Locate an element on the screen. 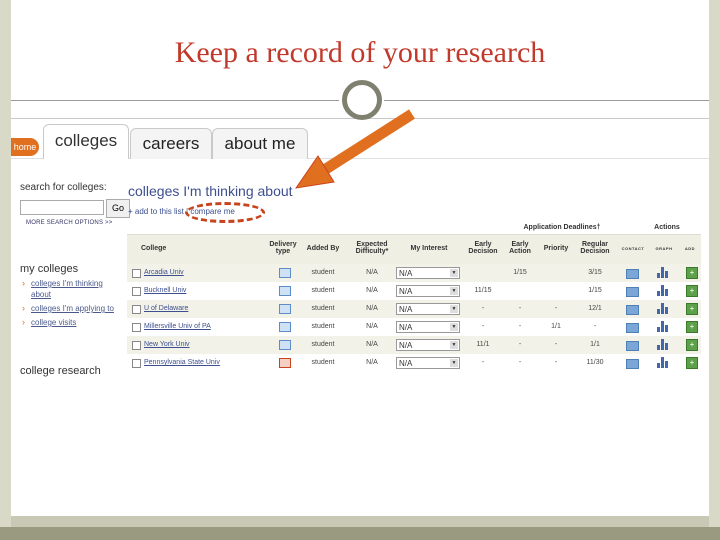 This screenshot has height=540, width=720. slide-frame-bottom is located at coordinates (360, 533).